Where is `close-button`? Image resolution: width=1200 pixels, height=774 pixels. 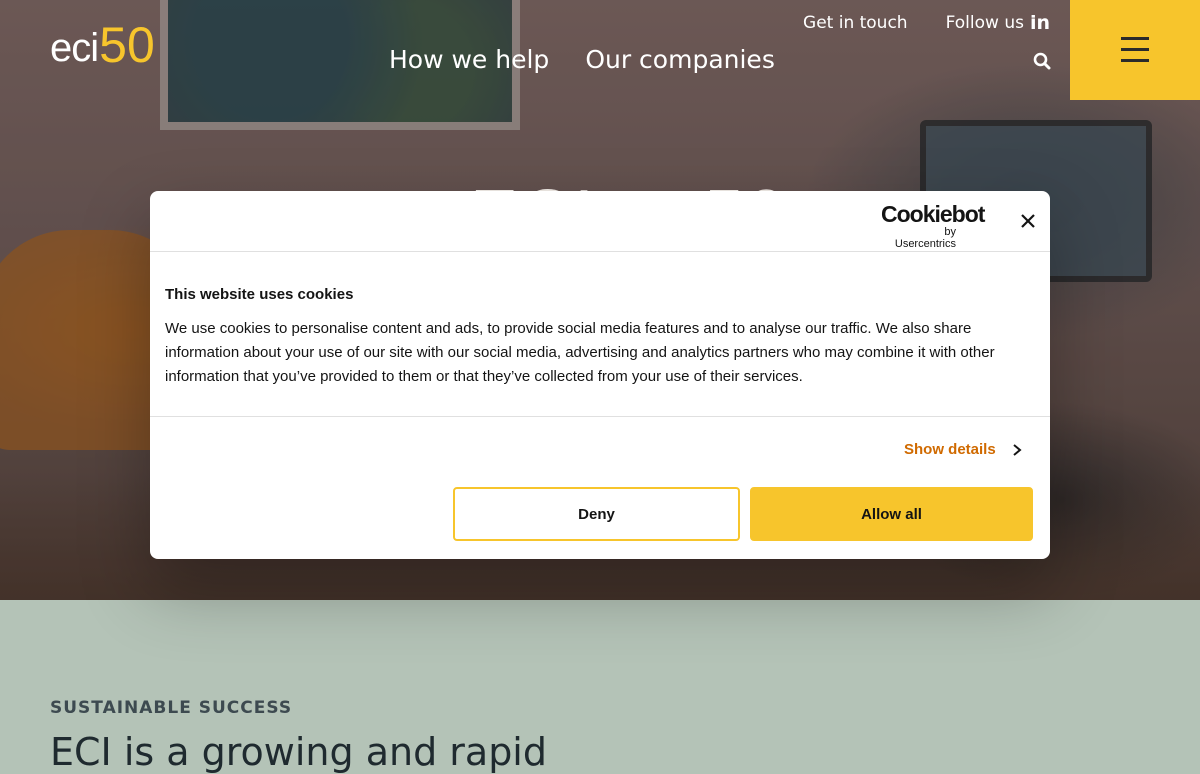 close-button is located at coordinates (1028, 221).